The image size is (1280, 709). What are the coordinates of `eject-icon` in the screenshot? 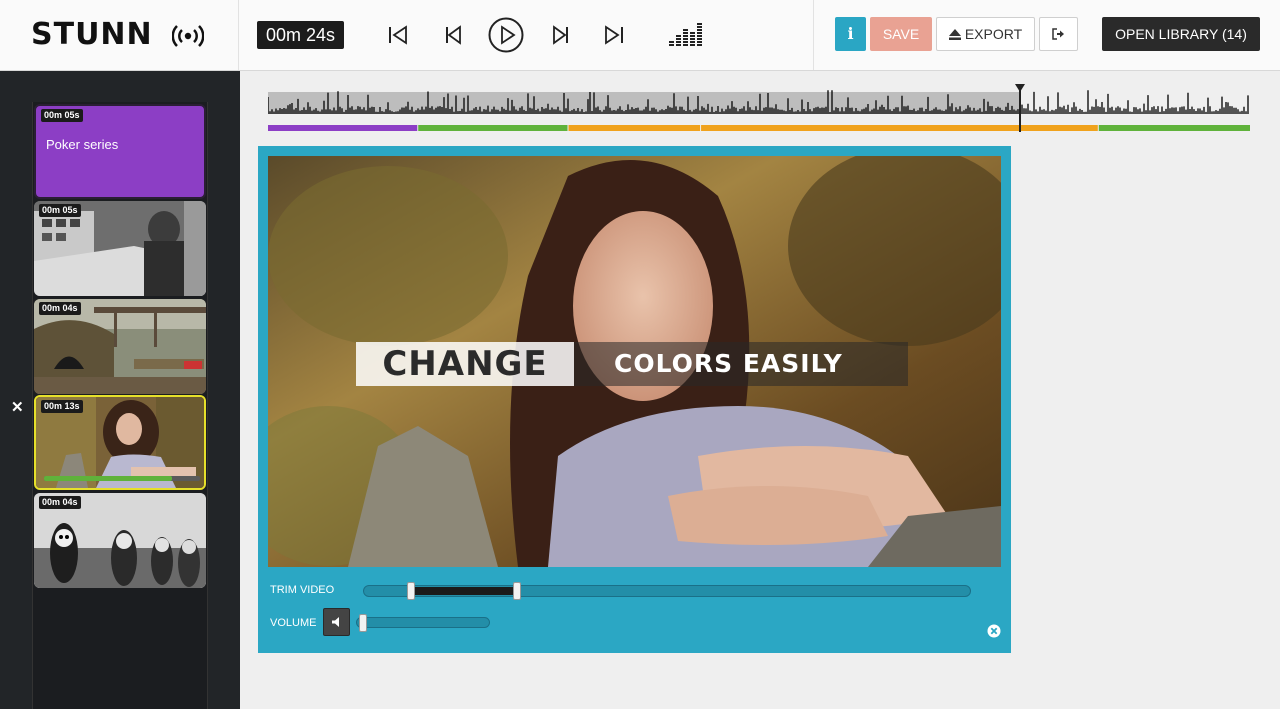 It's located at (954, 34).